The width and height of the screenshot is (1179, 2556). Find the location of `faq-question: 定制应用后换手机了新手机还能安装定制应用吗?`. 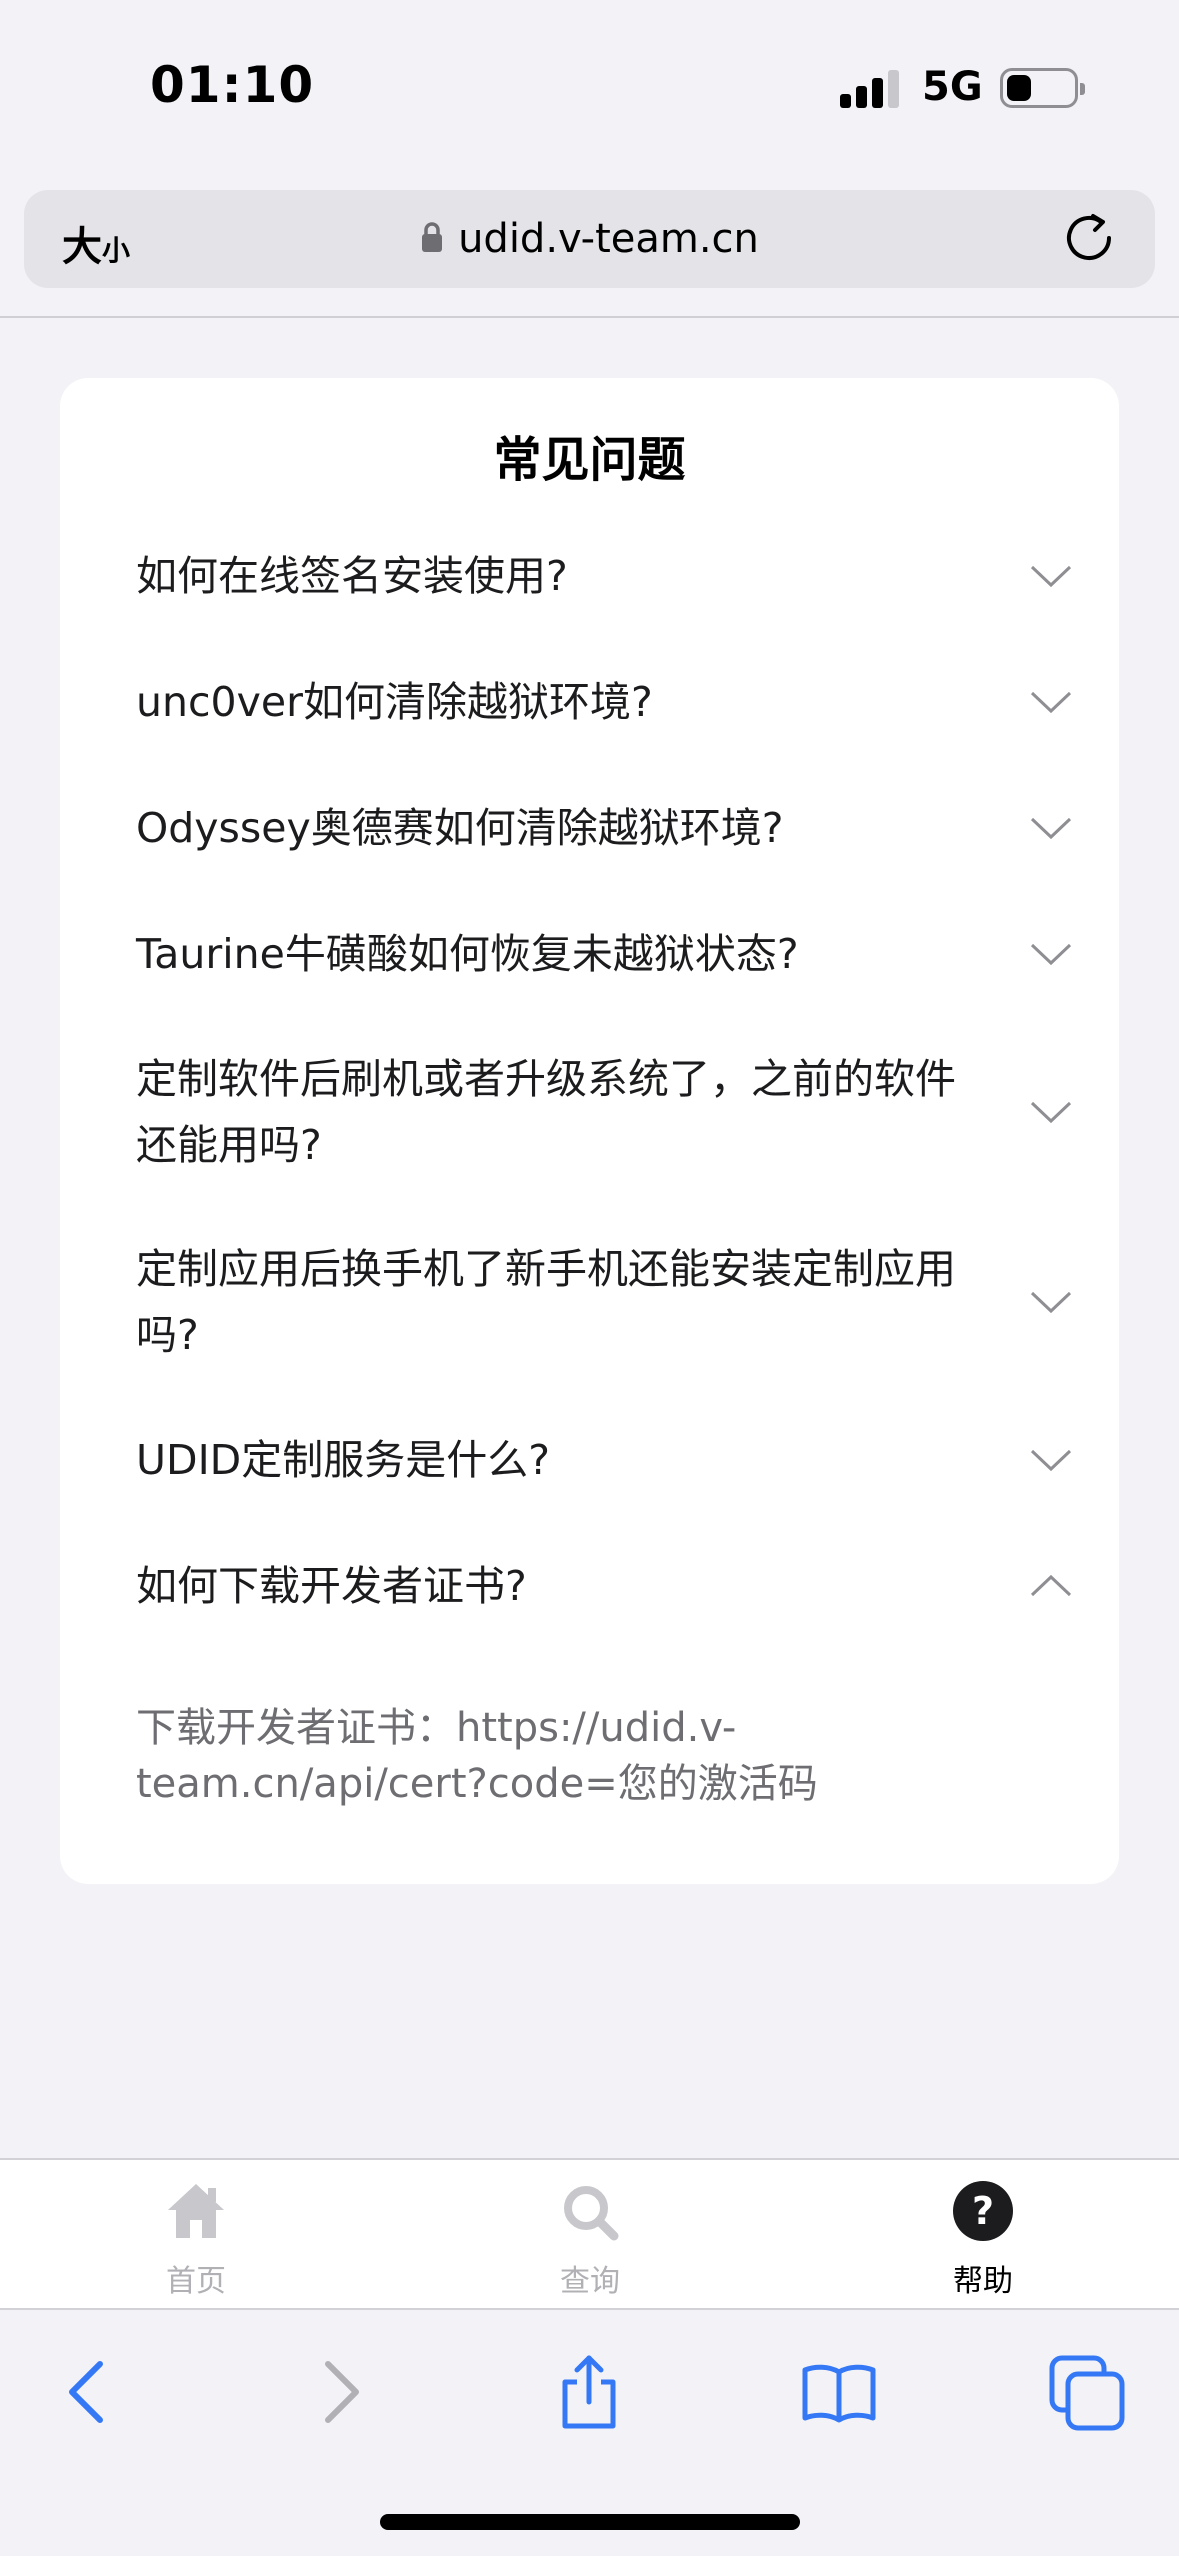

faq-question: 定制应用后换手机了新手机还能安装定制应用吗? is located at coordinates (546, 1302).